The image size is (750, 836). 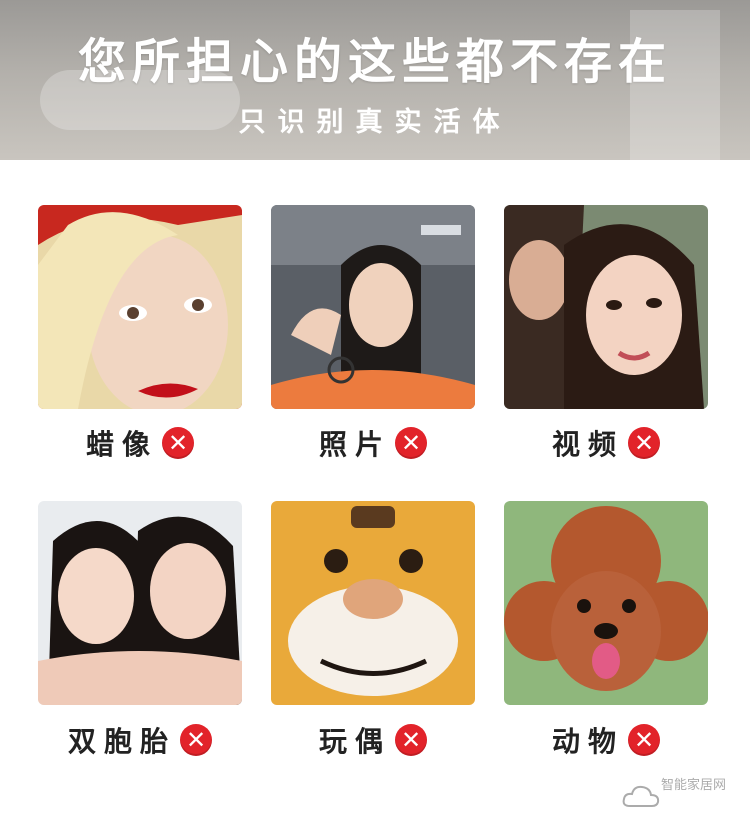 I want to click on label-twins: 双胞胎 ✕, so click(x=140, y=740).